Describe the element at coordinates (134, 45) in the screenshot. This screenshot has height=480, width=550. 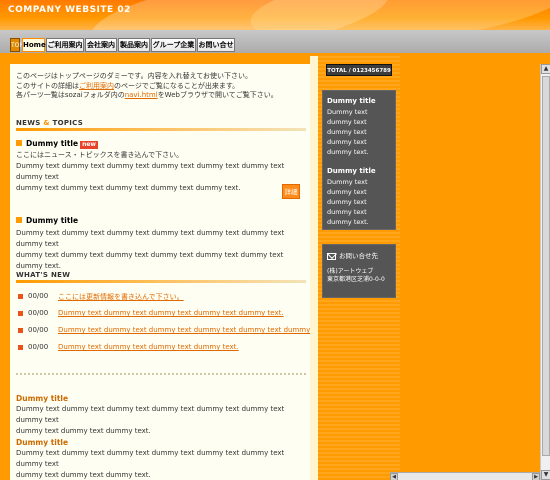
I see `tab-products: 製品案内` at that location.